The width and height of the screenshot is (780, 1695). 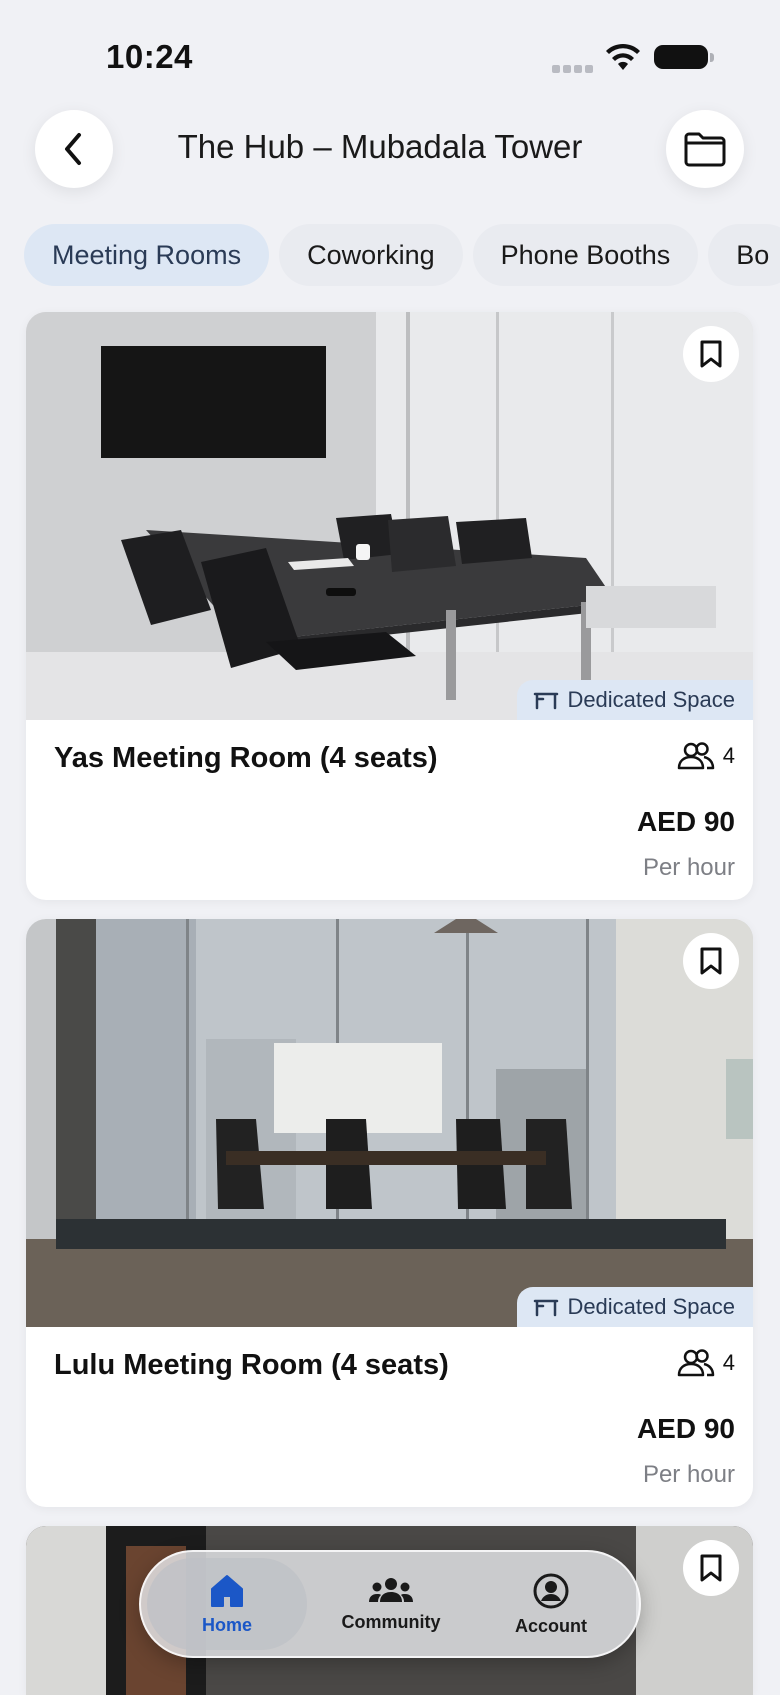 I want to click on page-title: The Hub – Mubadala Tower, so click(x=380, y=146).